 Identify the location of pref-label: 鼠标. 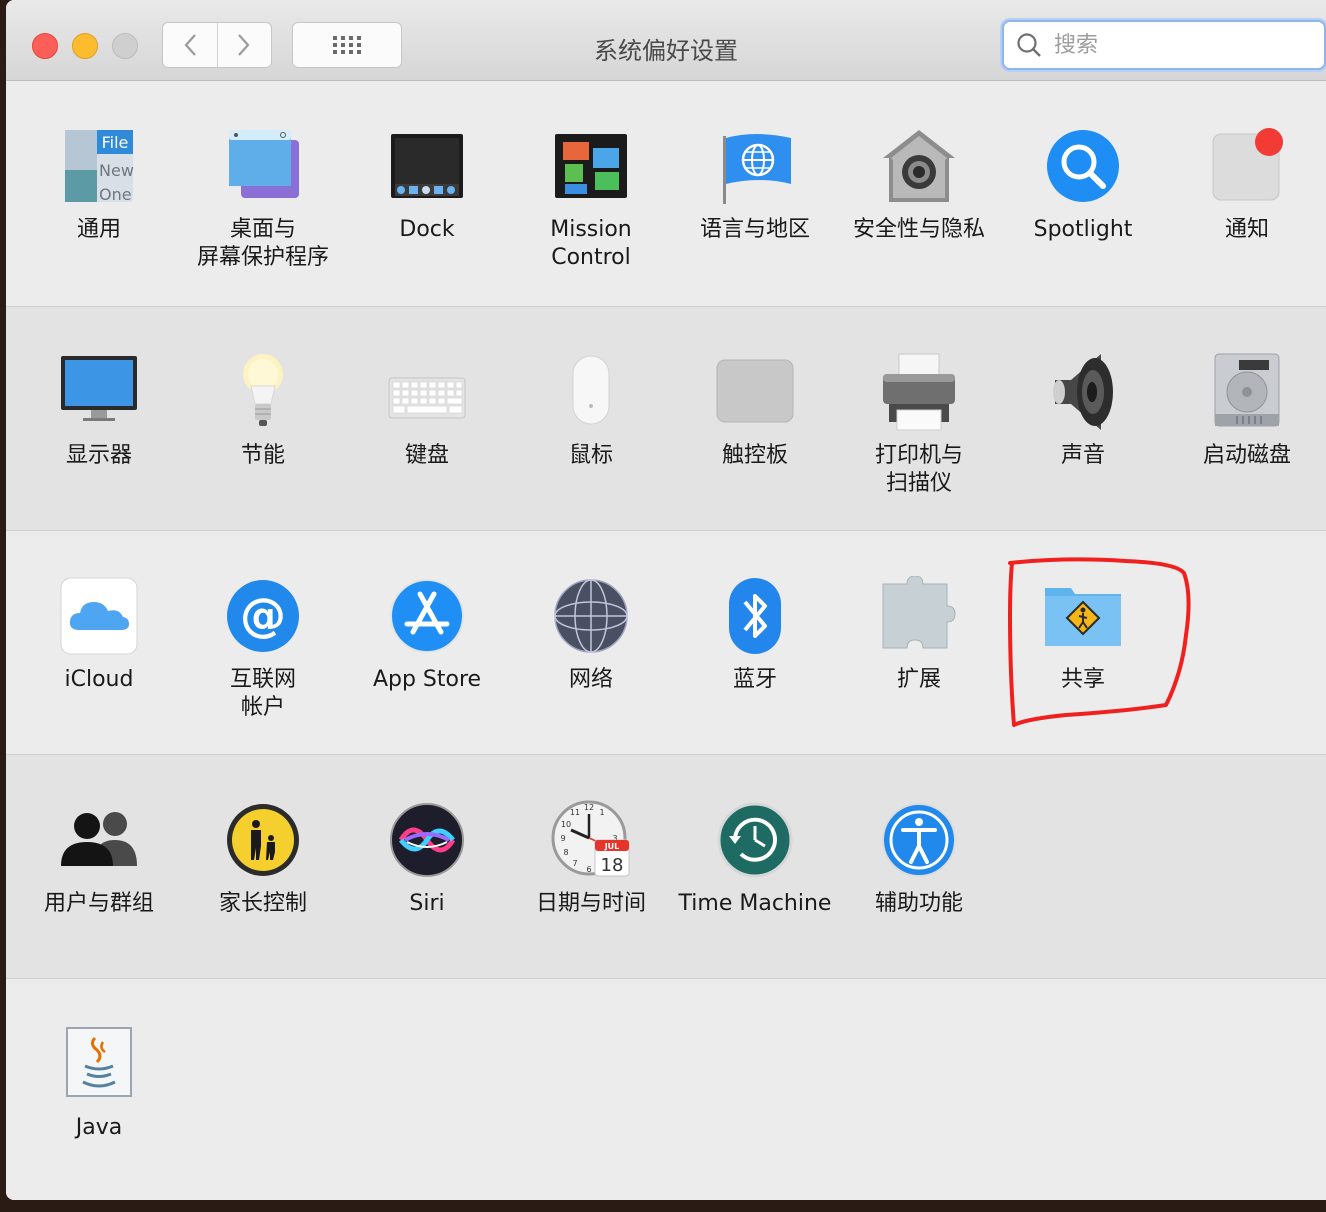
(590, 455).